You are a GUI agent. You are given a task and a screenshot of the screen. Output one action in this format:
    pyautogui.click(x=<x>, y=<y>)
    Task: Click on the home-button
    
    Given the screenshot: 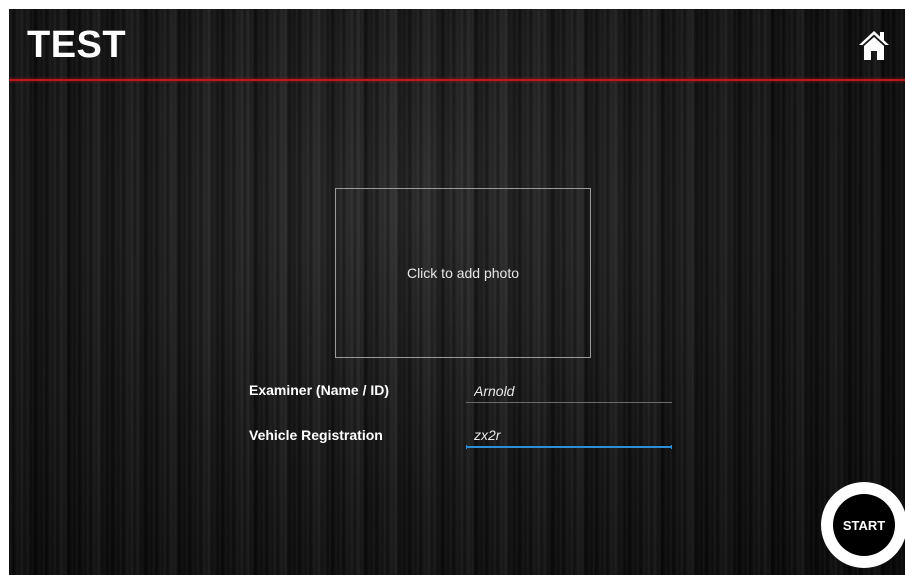 What is the action you would take?
    pyautogui.click(x=874, y=45)
    